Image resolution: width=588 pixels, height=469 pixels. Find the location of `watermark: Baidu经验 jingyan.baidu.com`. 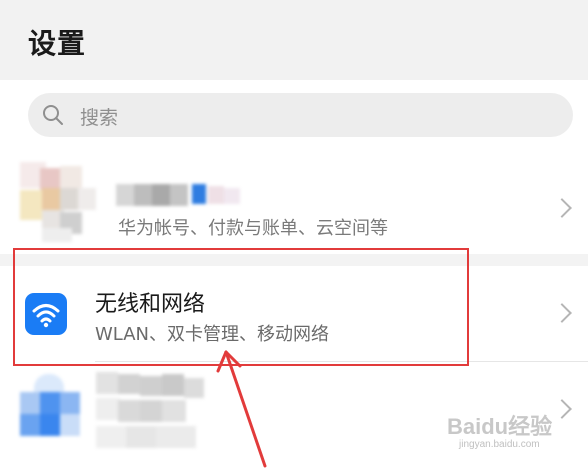

watermark: Baidu经验 jingyan.baidu.com is located at coordinates (500, 429).